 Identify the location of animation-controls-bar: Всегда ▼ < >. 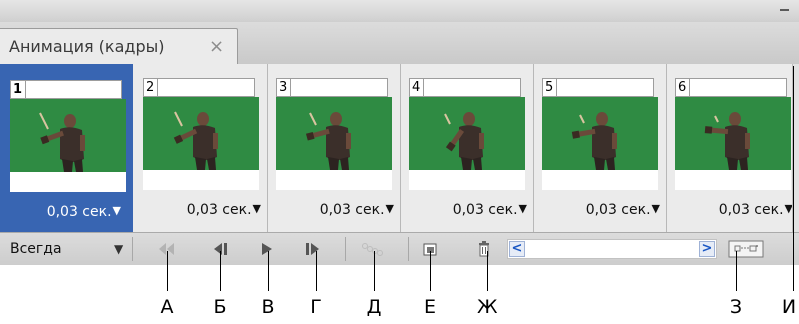
(399, 248).